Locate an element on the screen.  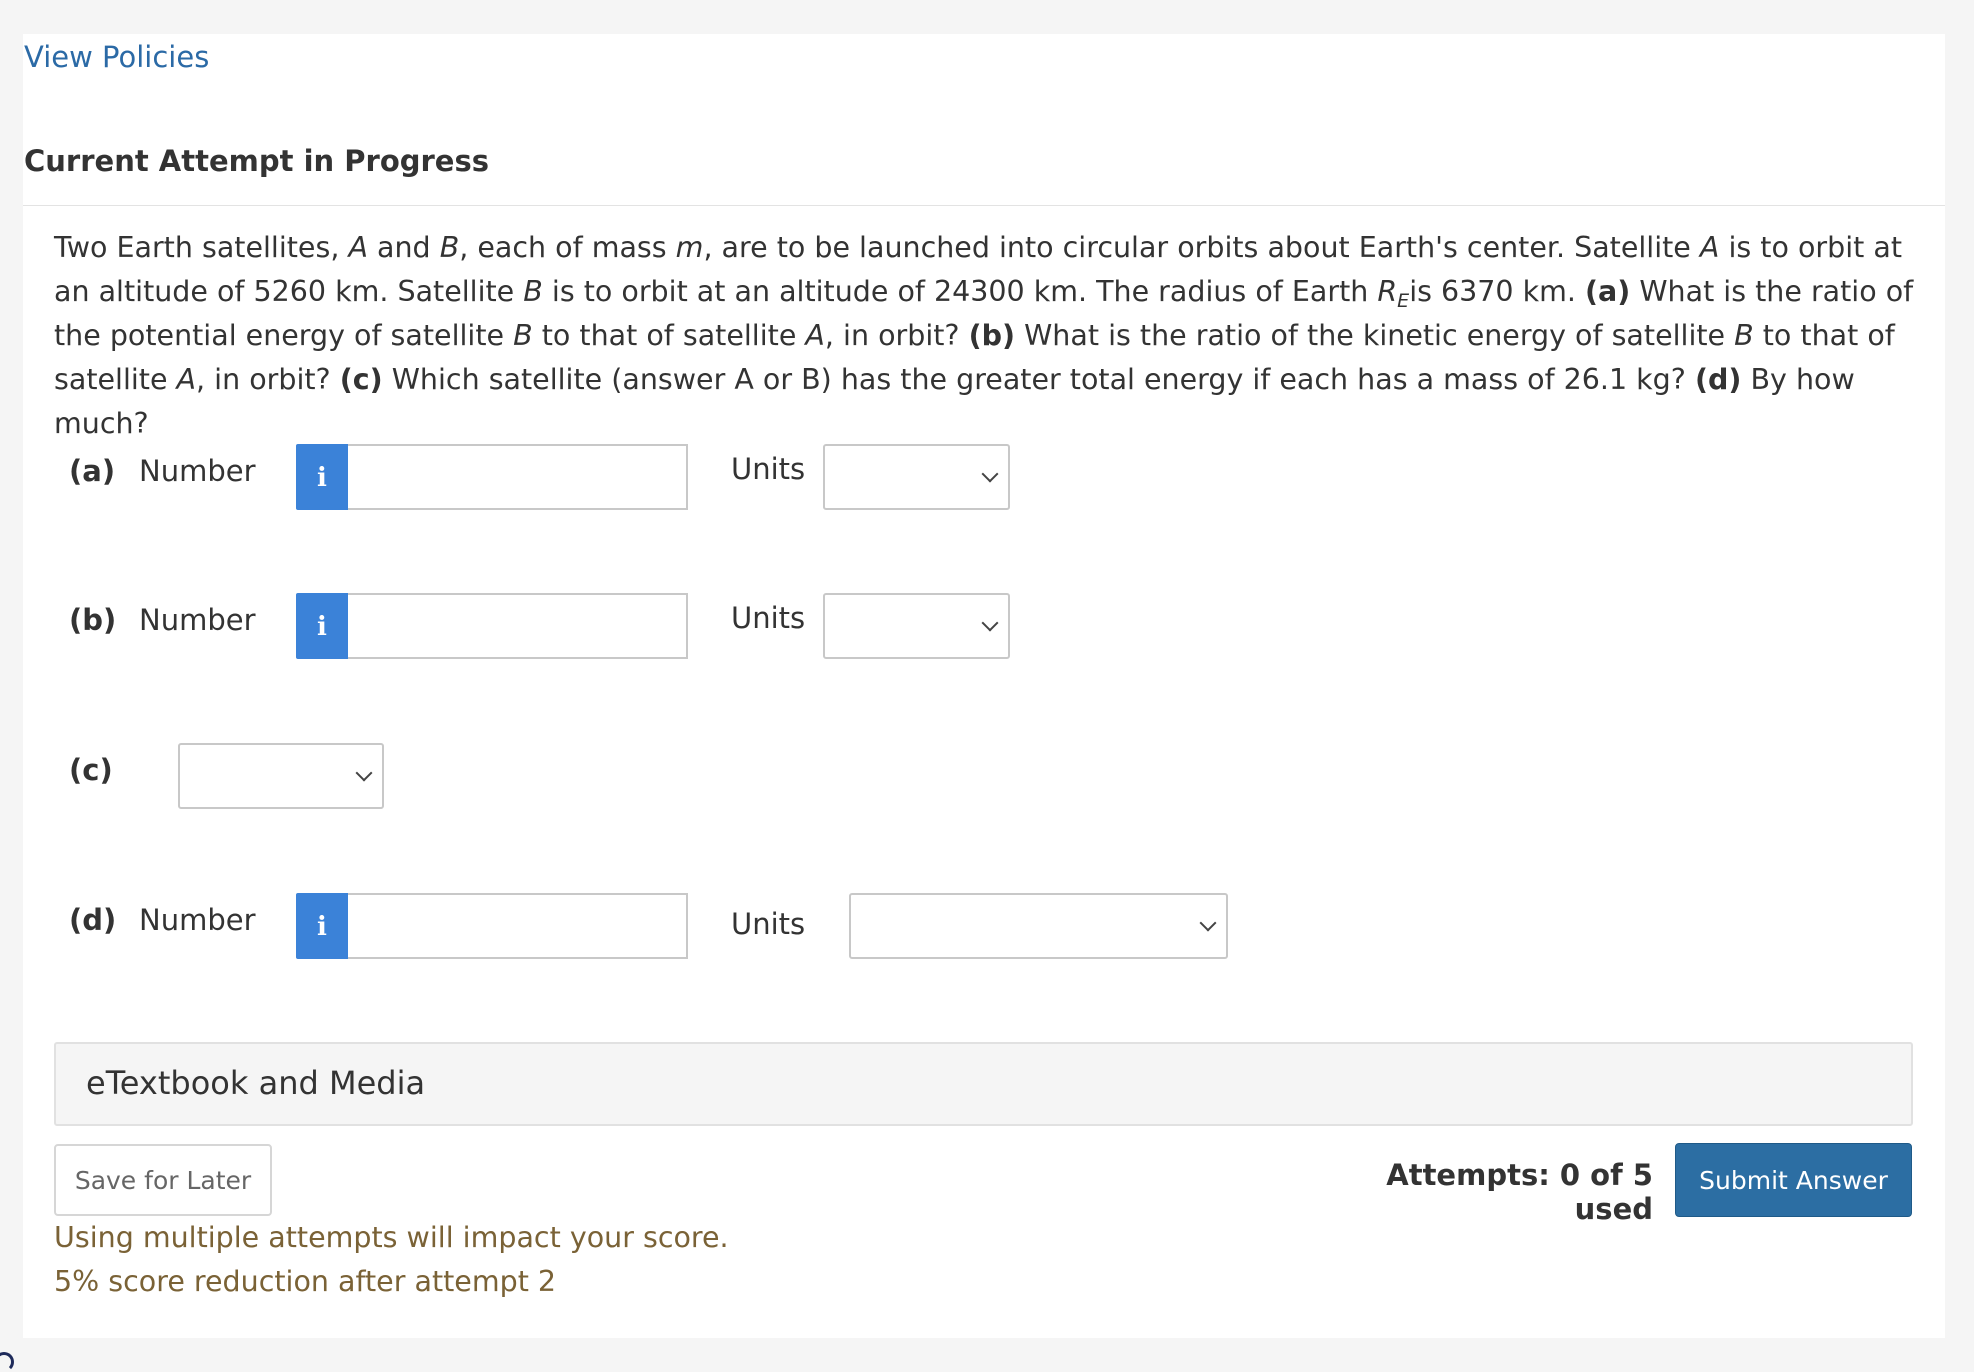
part-d-number-label: Number is located at coordinates (197, 920).